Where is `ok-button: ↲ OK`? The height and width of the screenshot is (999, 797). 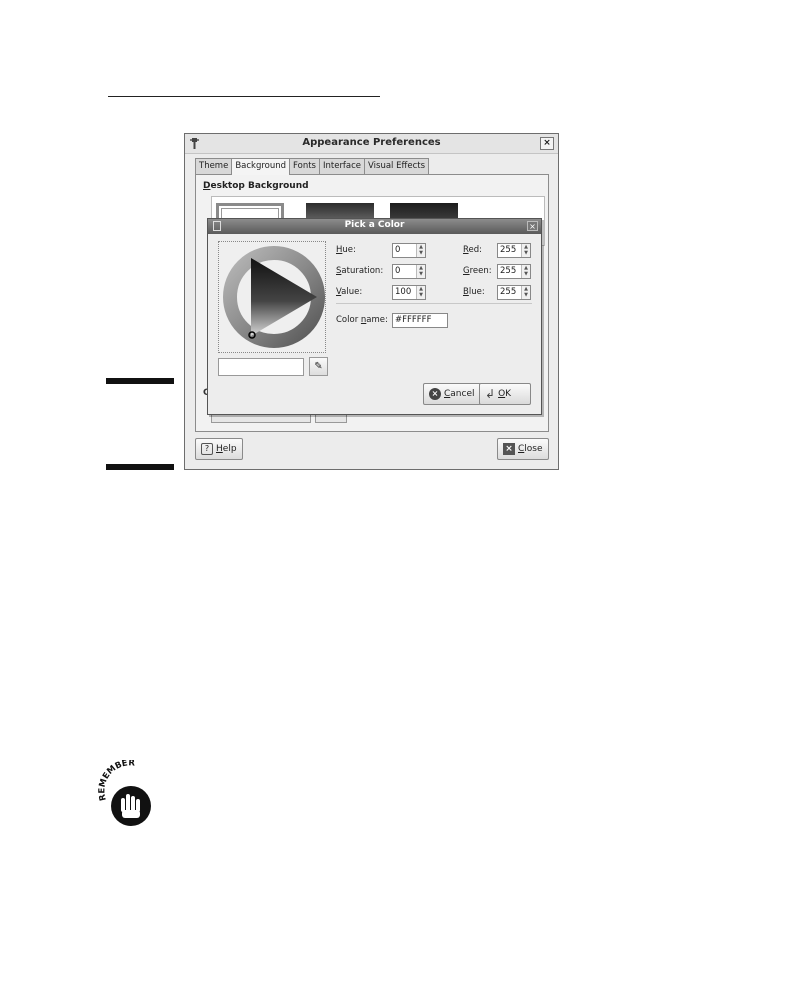 ok-button: ↲ OK is located at coordinates (505, 394).